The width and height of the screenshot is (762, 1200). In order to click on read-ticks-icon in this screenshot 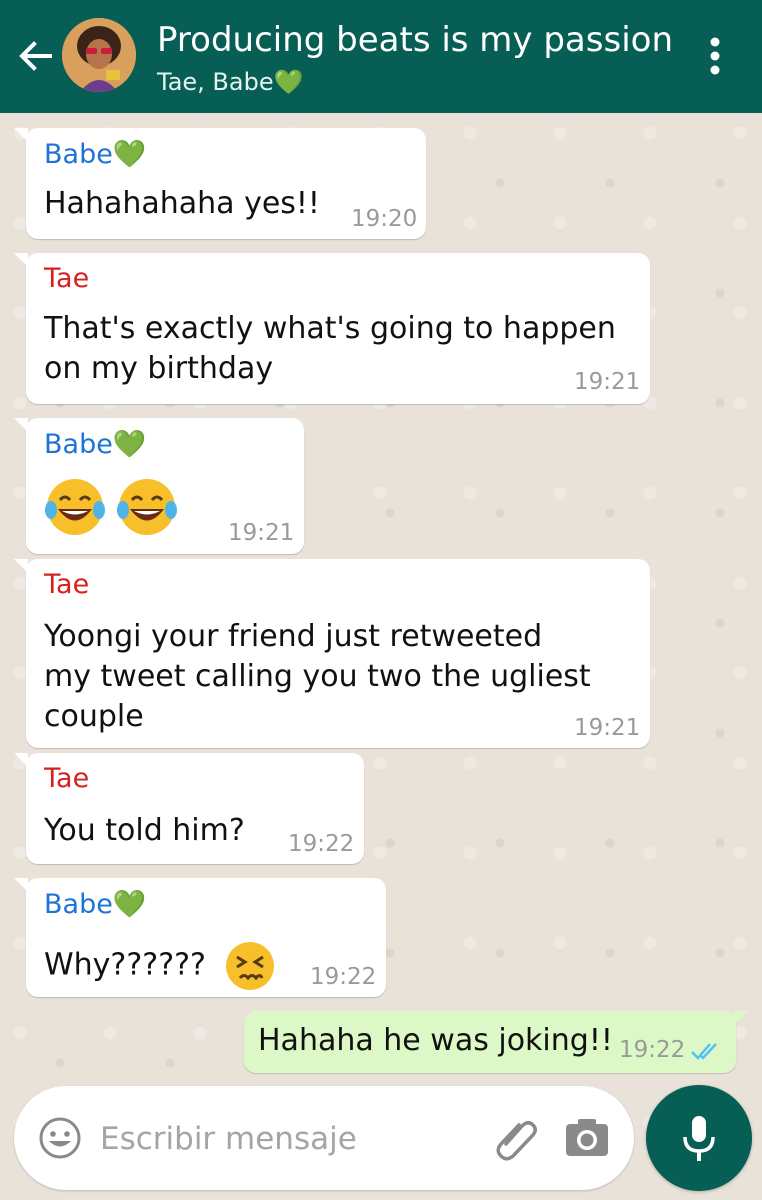, I will do `click(704, 1051)`.